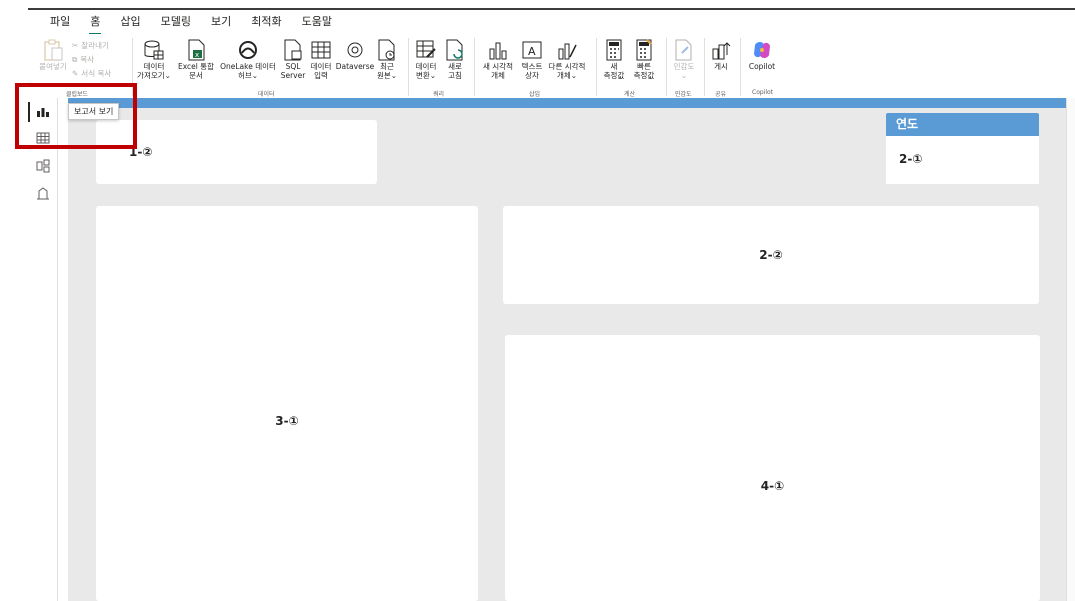  I want to click on refresh-button: 새로 고침, so click(455, 59).